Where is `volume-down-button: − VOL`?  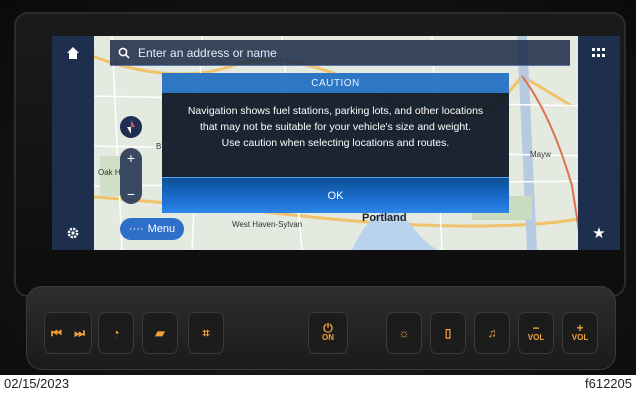 volume-down-button: − VOL is located at coordinates (536, 333).